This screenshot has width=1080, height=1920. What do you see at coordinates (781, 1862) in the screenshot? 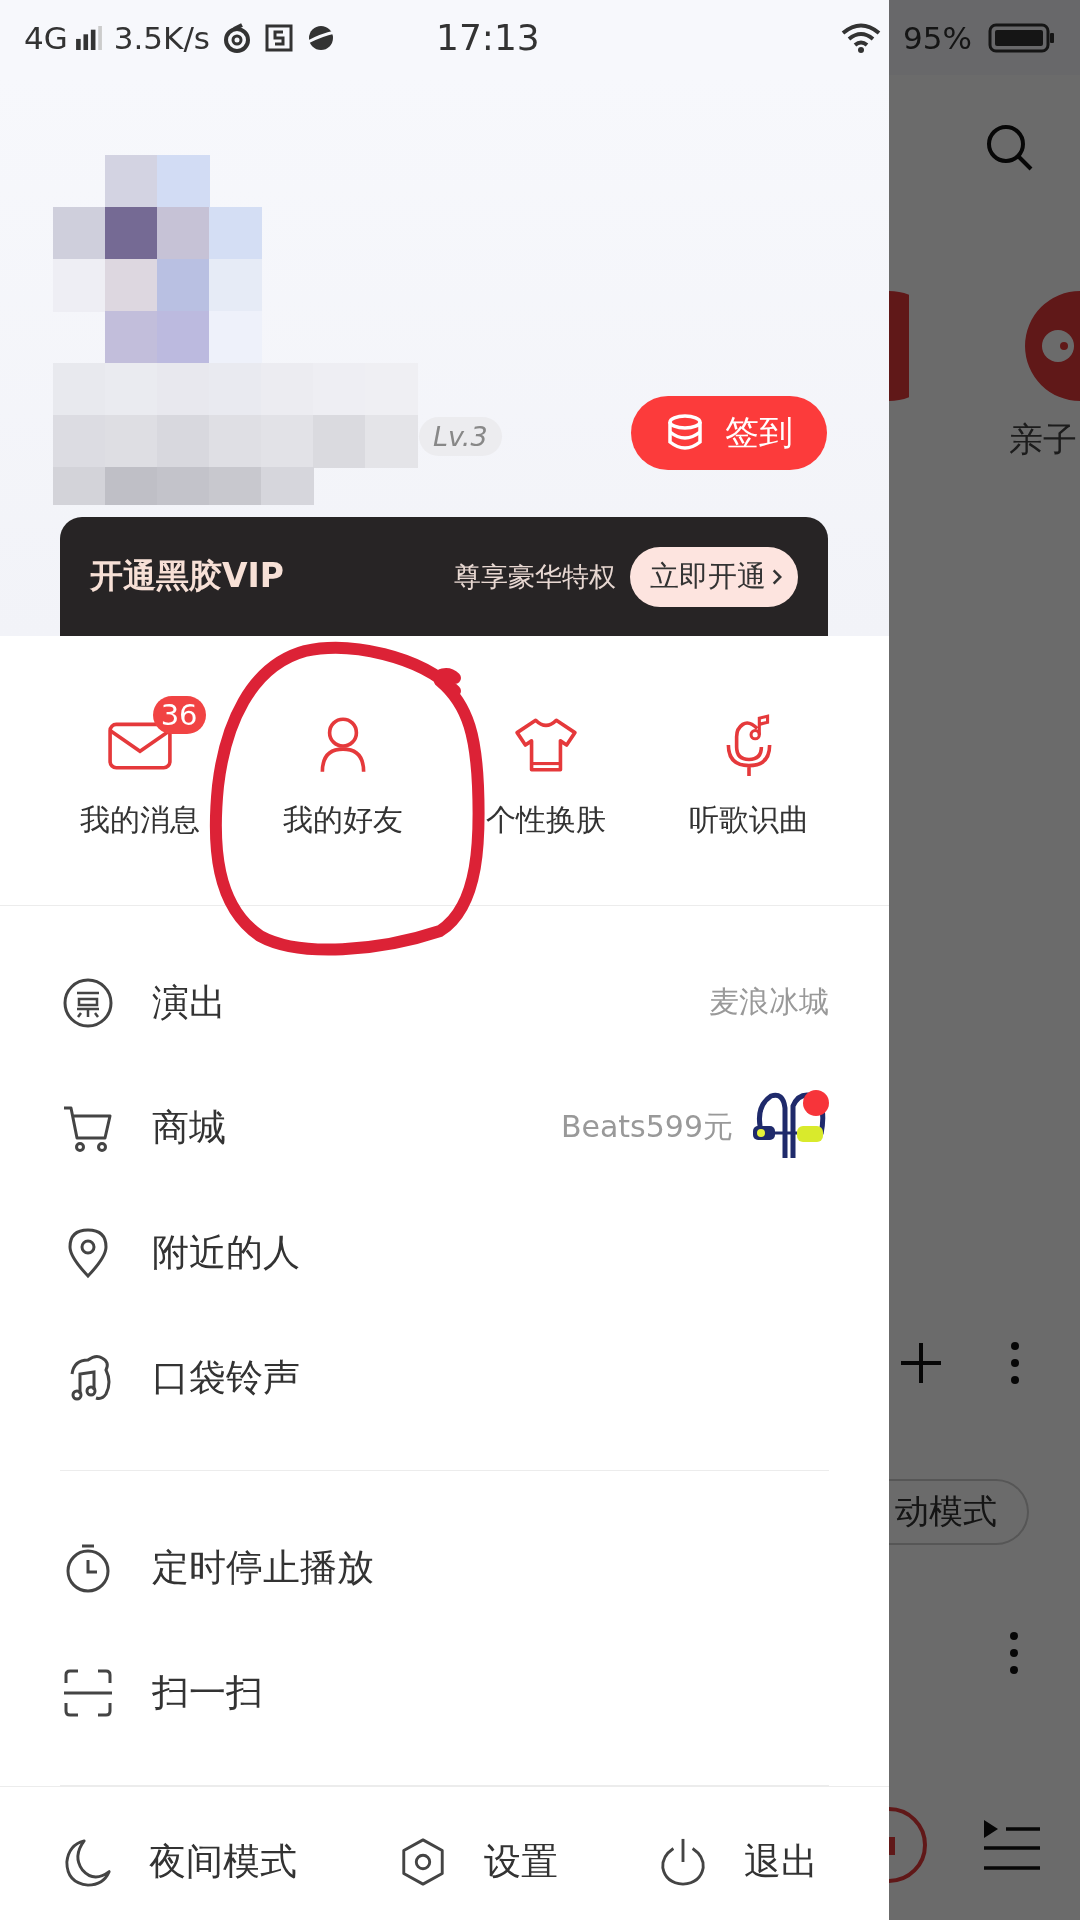
I see `bottom-action-label: 退出` at bounding box center [781, 1862].